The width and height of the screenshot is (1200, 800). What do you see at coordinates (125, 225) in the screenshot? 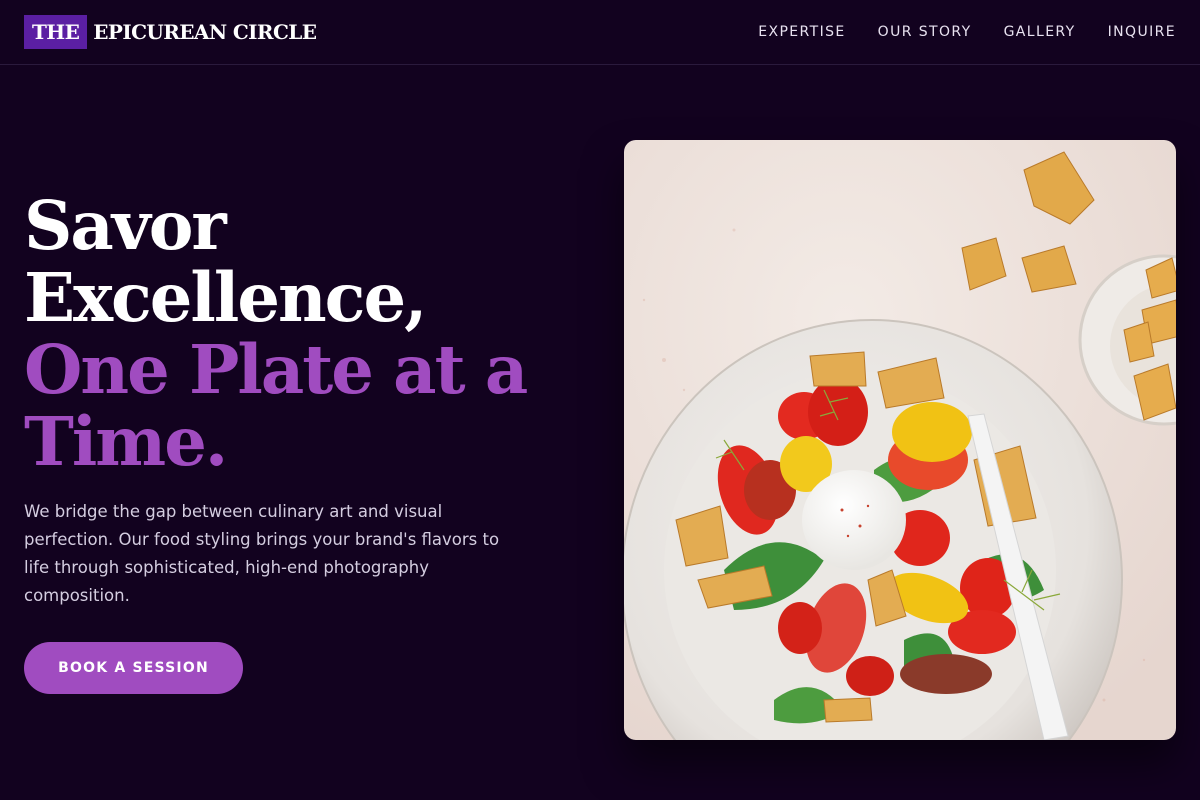
I see `hero-headline-line-1: Savor` at bounding box center [125, 225].